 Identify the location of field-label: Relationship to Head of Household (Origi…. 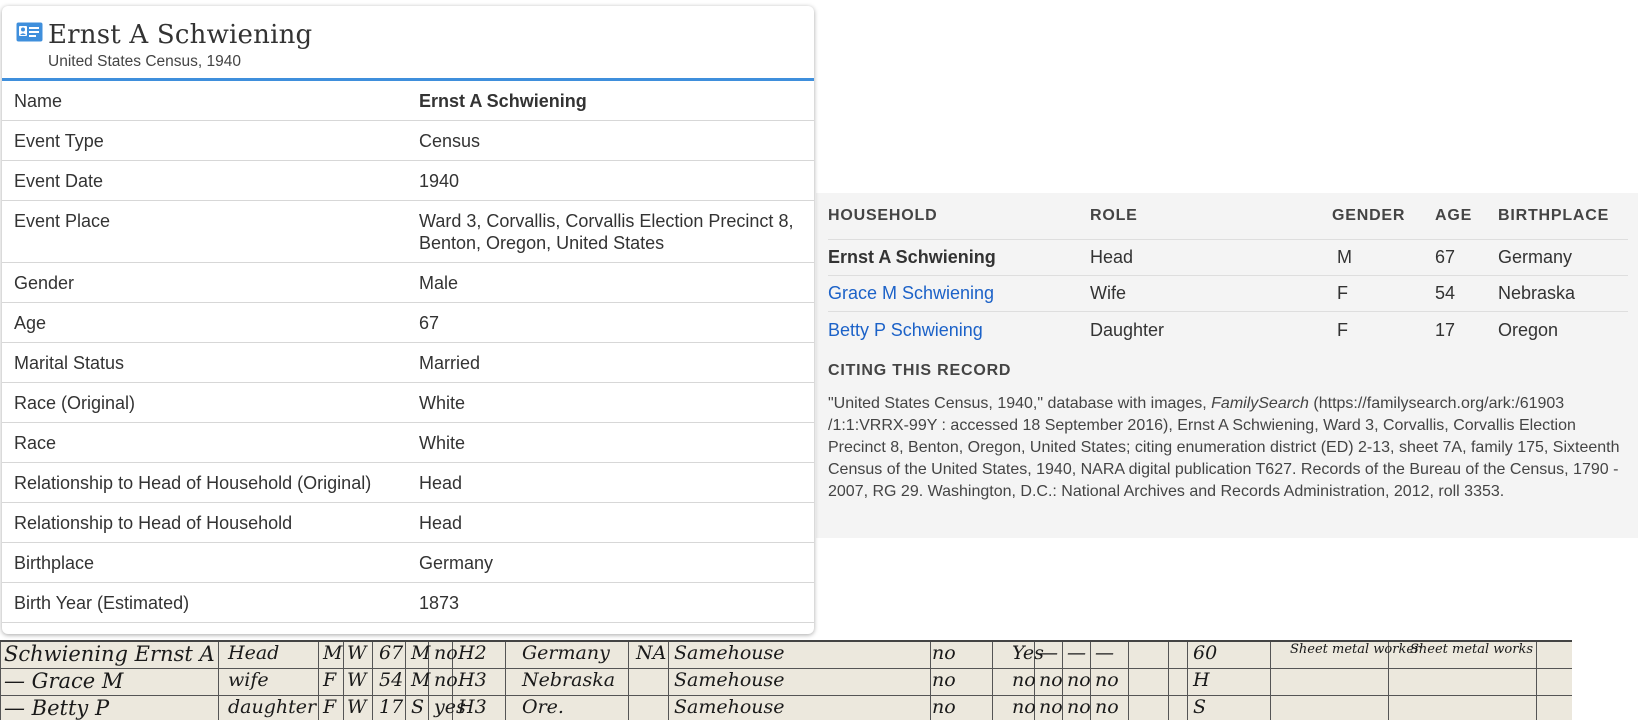
(193, 483).